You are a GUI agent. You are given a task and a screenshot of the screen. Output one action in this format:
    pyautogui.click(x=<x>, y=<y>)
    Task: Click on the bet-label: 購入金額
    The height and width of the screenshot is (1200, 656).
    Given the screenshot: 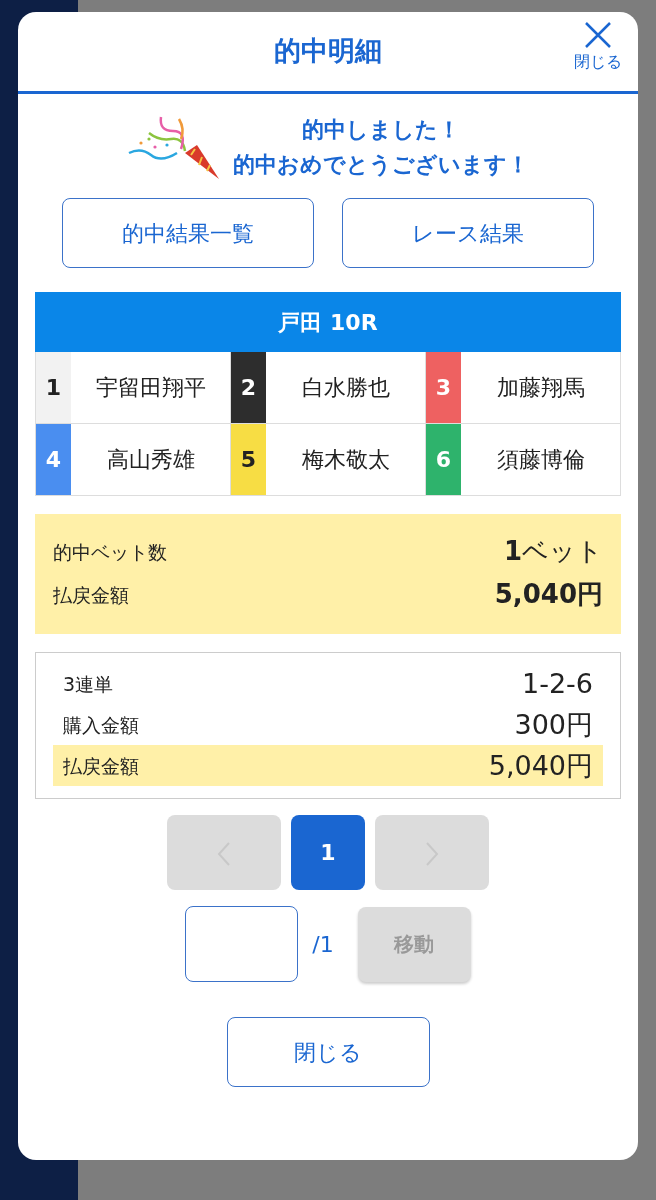 What is the action you would take?
    pyautogui.click(x=101, y=725)
    